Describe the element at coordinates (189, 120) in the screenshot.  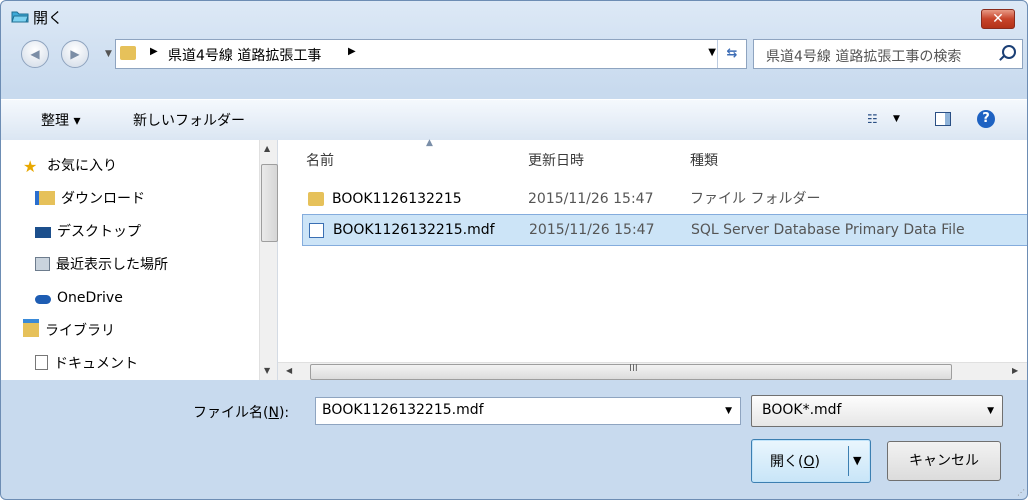
I see `new-folder-button: 新しいフォルダー` at that location.